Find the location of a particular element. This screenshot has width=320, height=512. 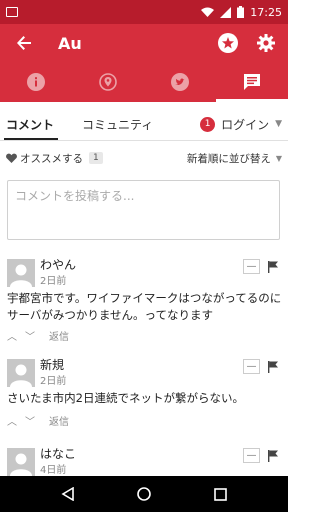

comment-icon is located at coordinates (252, 82).